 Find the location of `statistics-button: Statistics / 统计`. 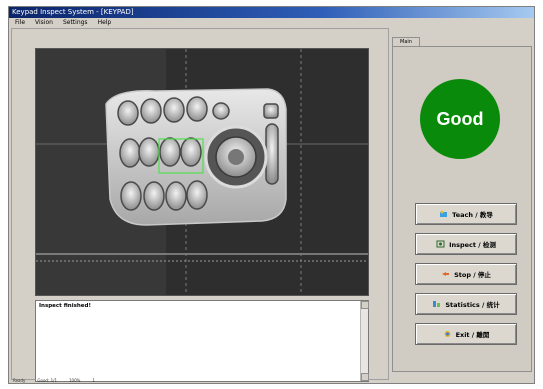

statistics-button: Statistics / 统计 is located at coordinates (466, 304).